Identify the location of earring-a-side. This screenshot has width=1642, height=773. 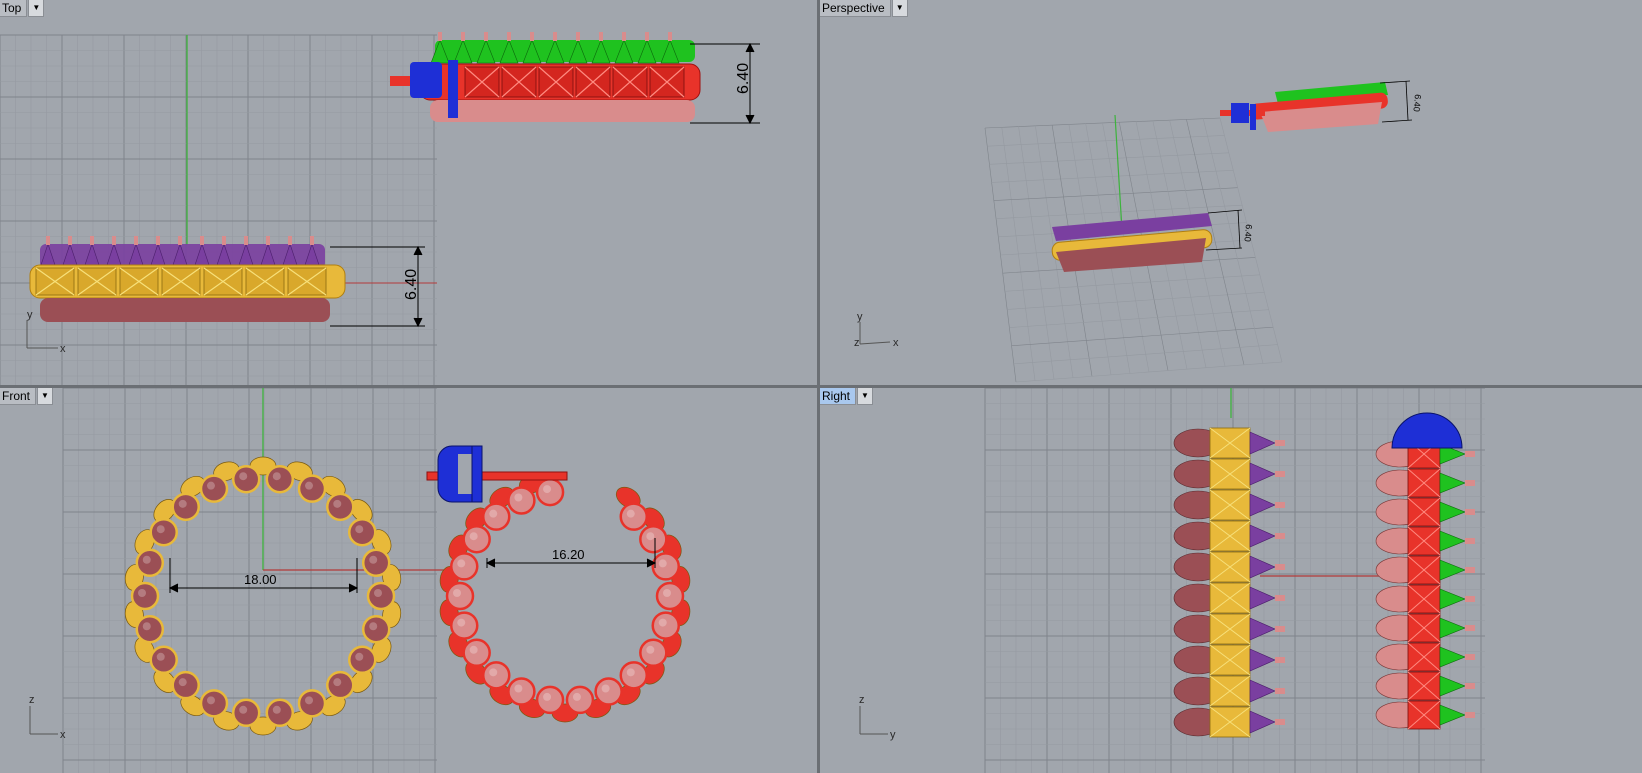
(1229, 582).